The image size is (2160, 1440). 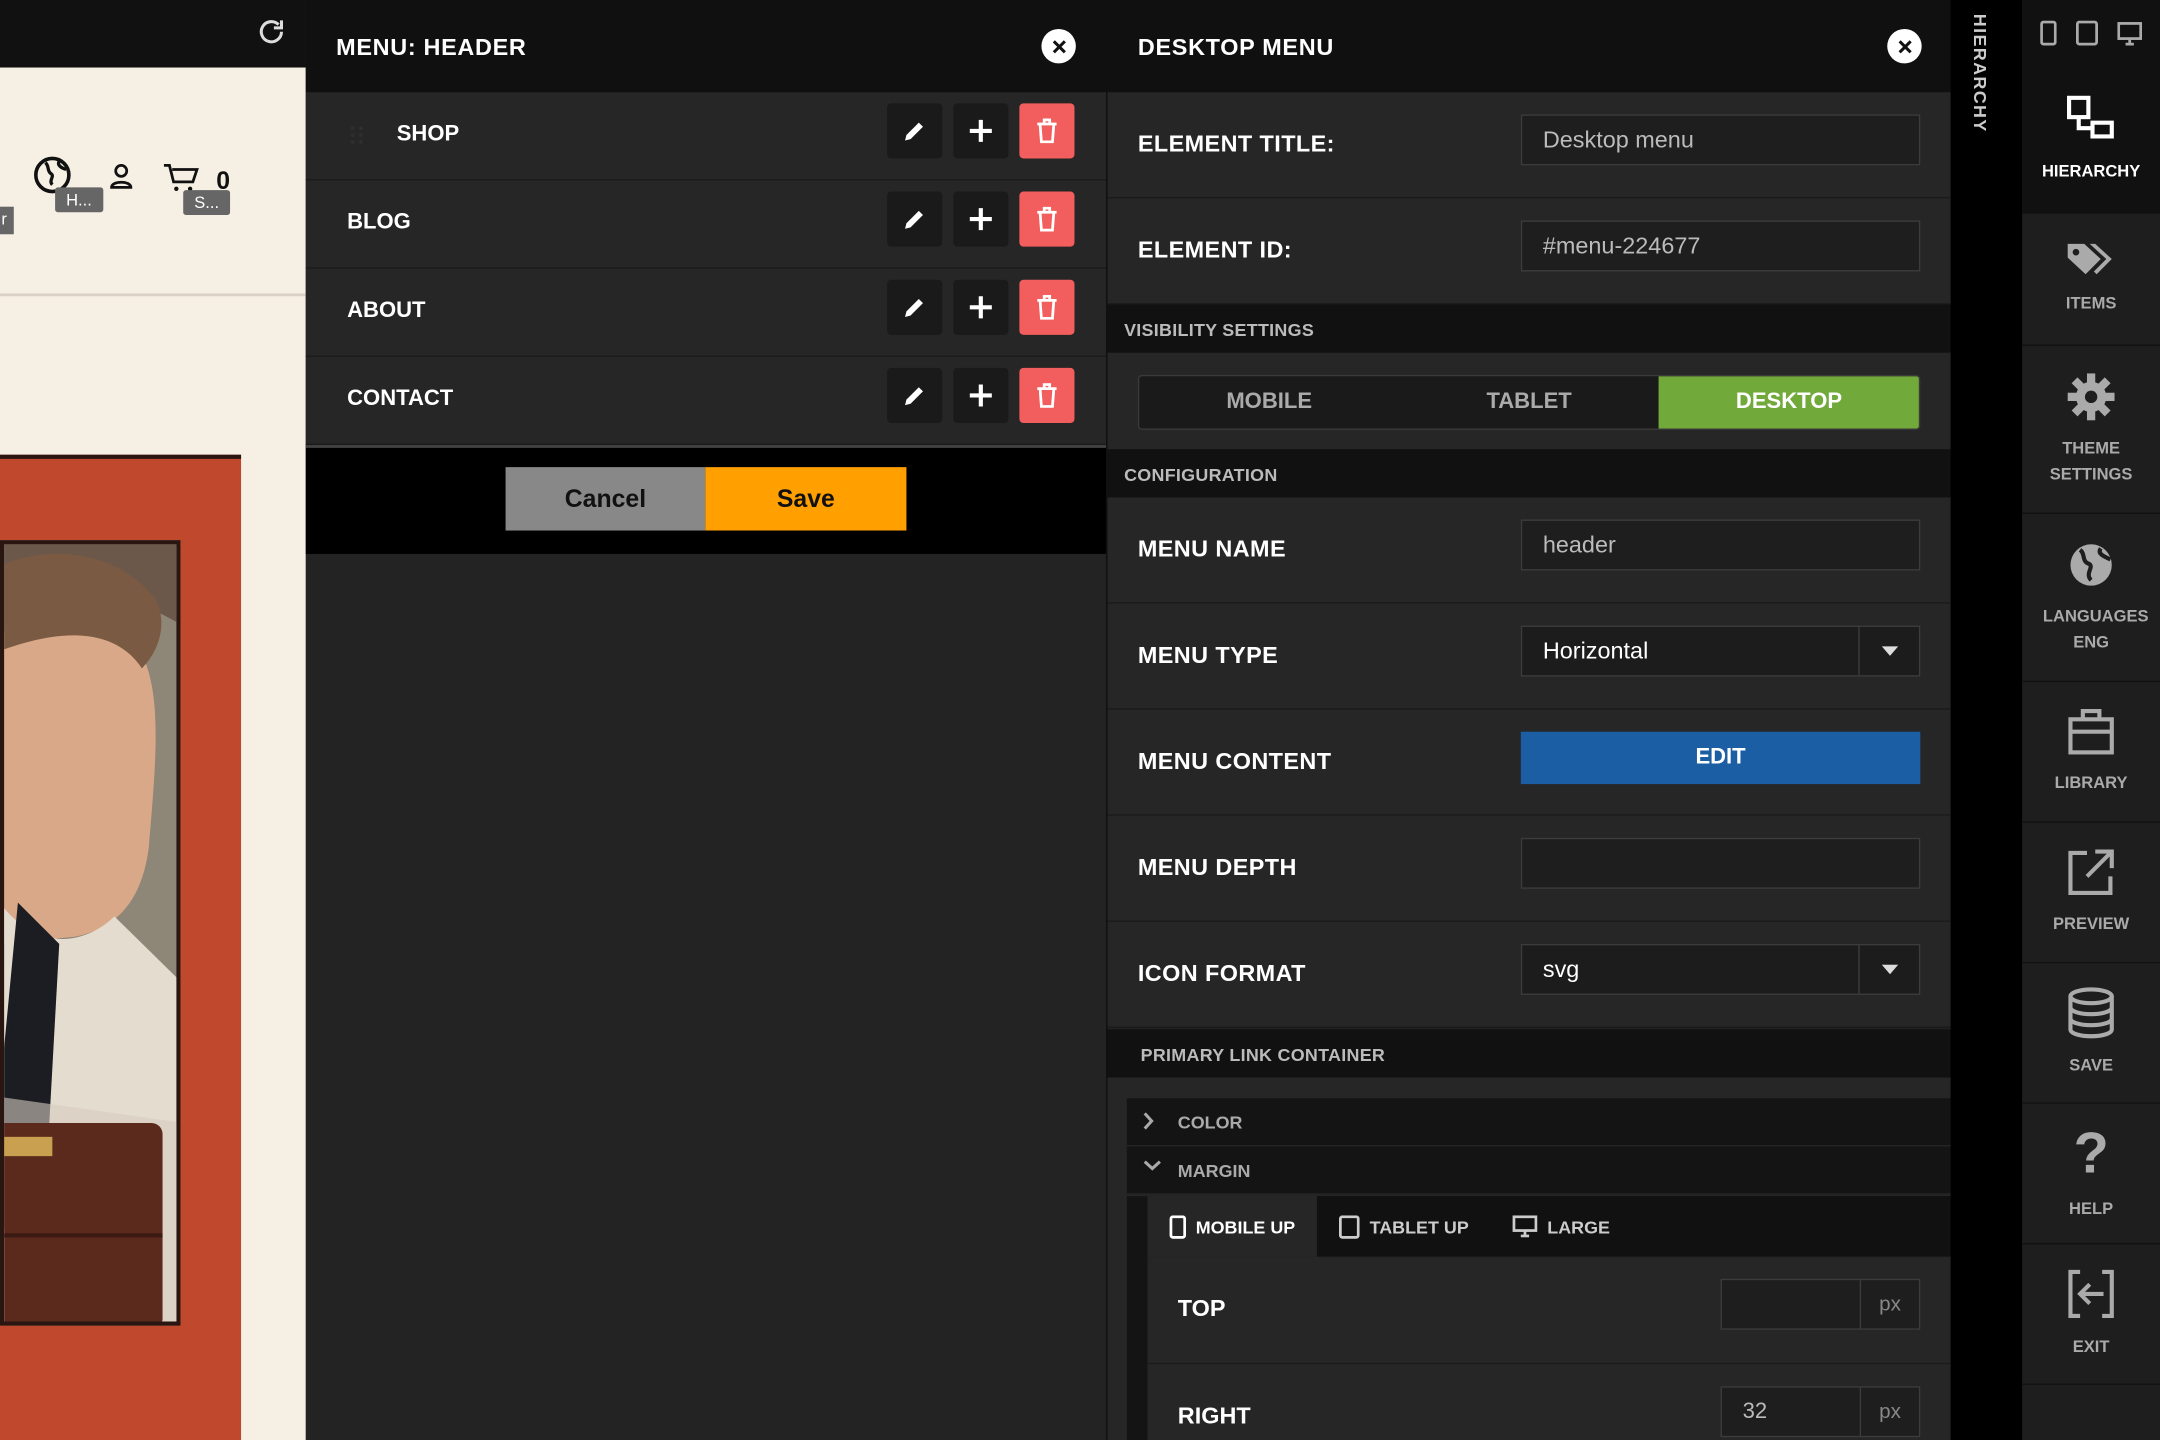 What do you see at coordinates (2091, 783) in the screenshot?
I see `sidebar-item-label: LIBRARY` at bounding box center [2091, 783].